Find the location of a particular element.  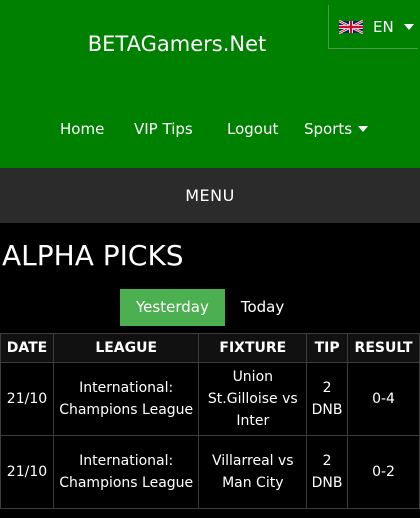

column-header-fixture: FIXTURE is located at coordinates (253, 348).